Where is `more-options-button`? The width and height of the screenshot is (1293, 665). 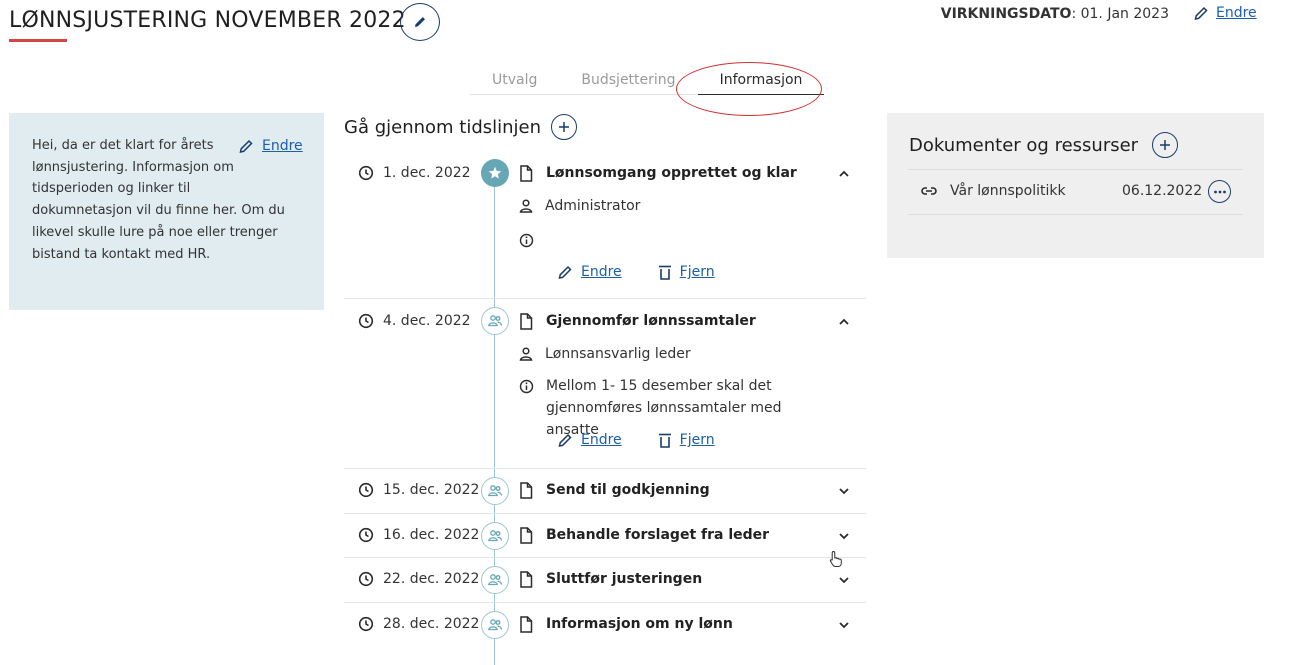
more-options-button is located at coordinates (1219, 191).